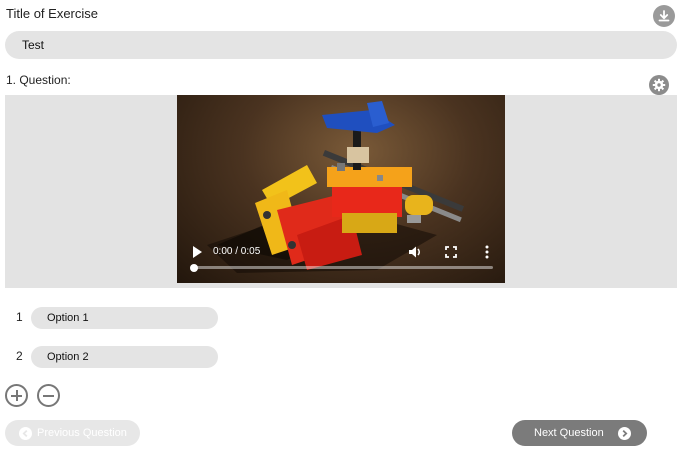 The height and width of the screenshot is (452, 688). I want to click on download-button, so click(664, 16).